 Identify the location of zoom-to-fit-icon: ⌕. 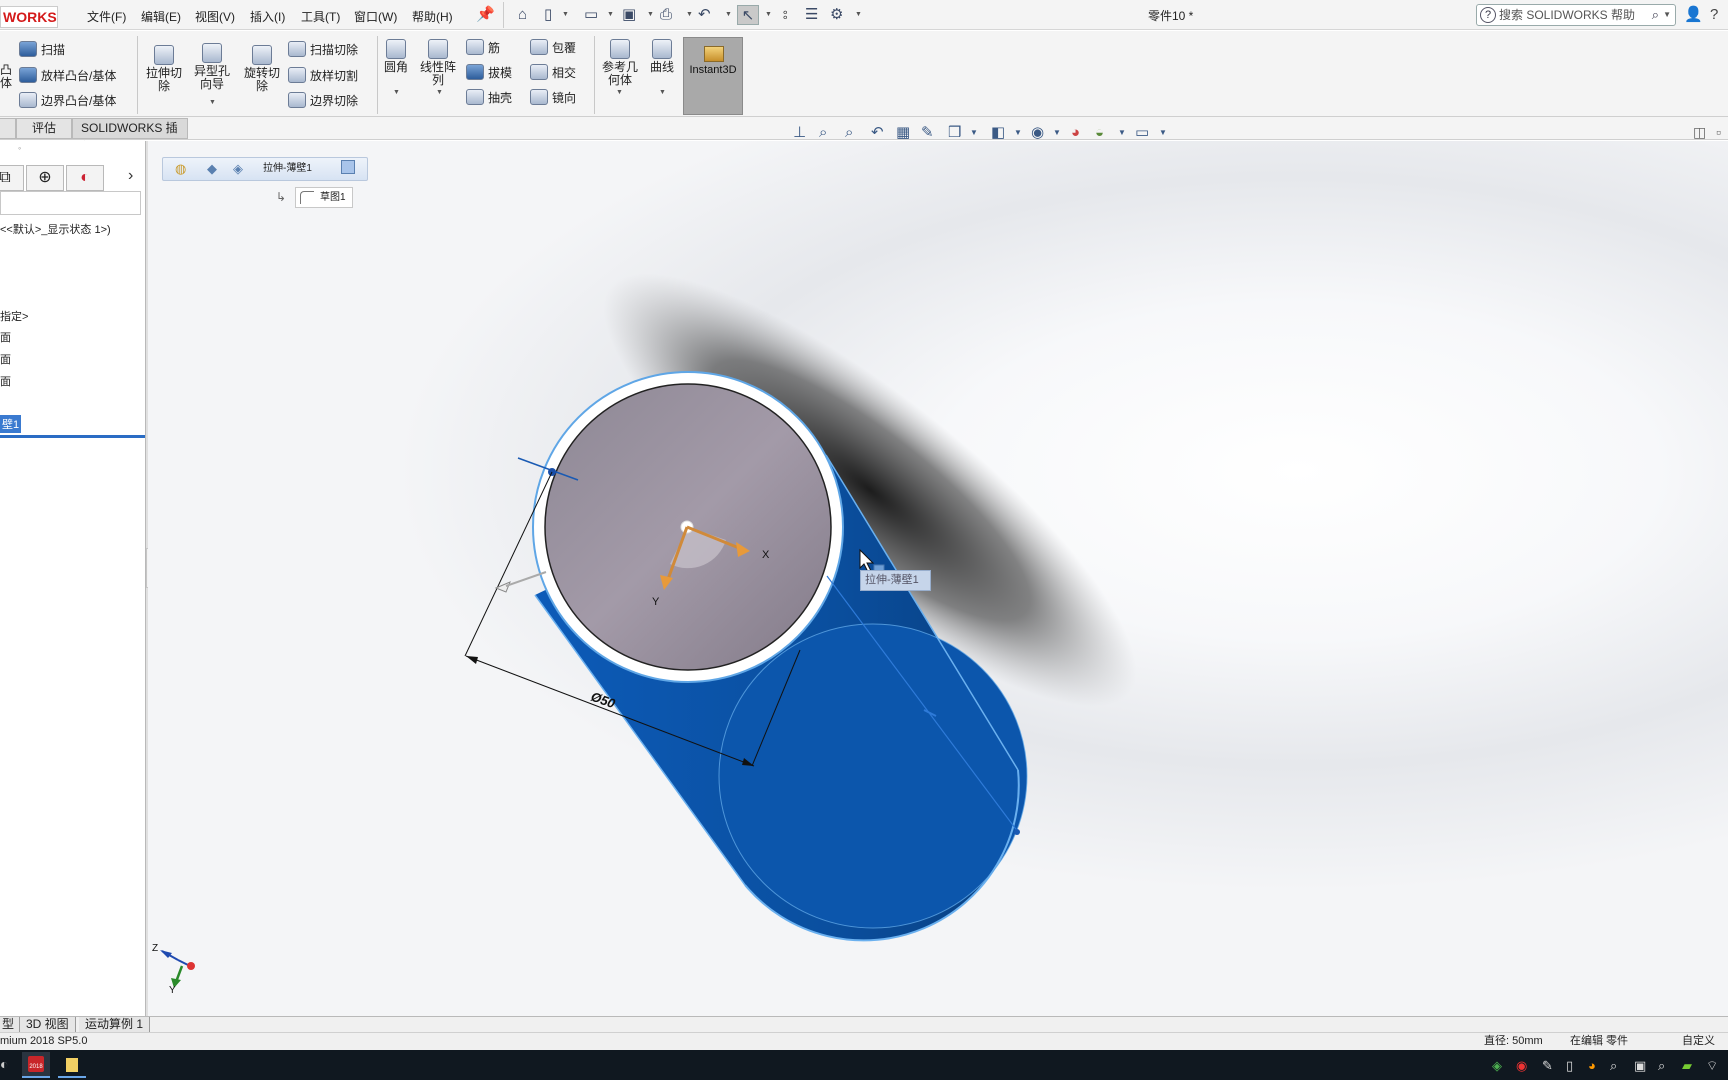
(823, 133).